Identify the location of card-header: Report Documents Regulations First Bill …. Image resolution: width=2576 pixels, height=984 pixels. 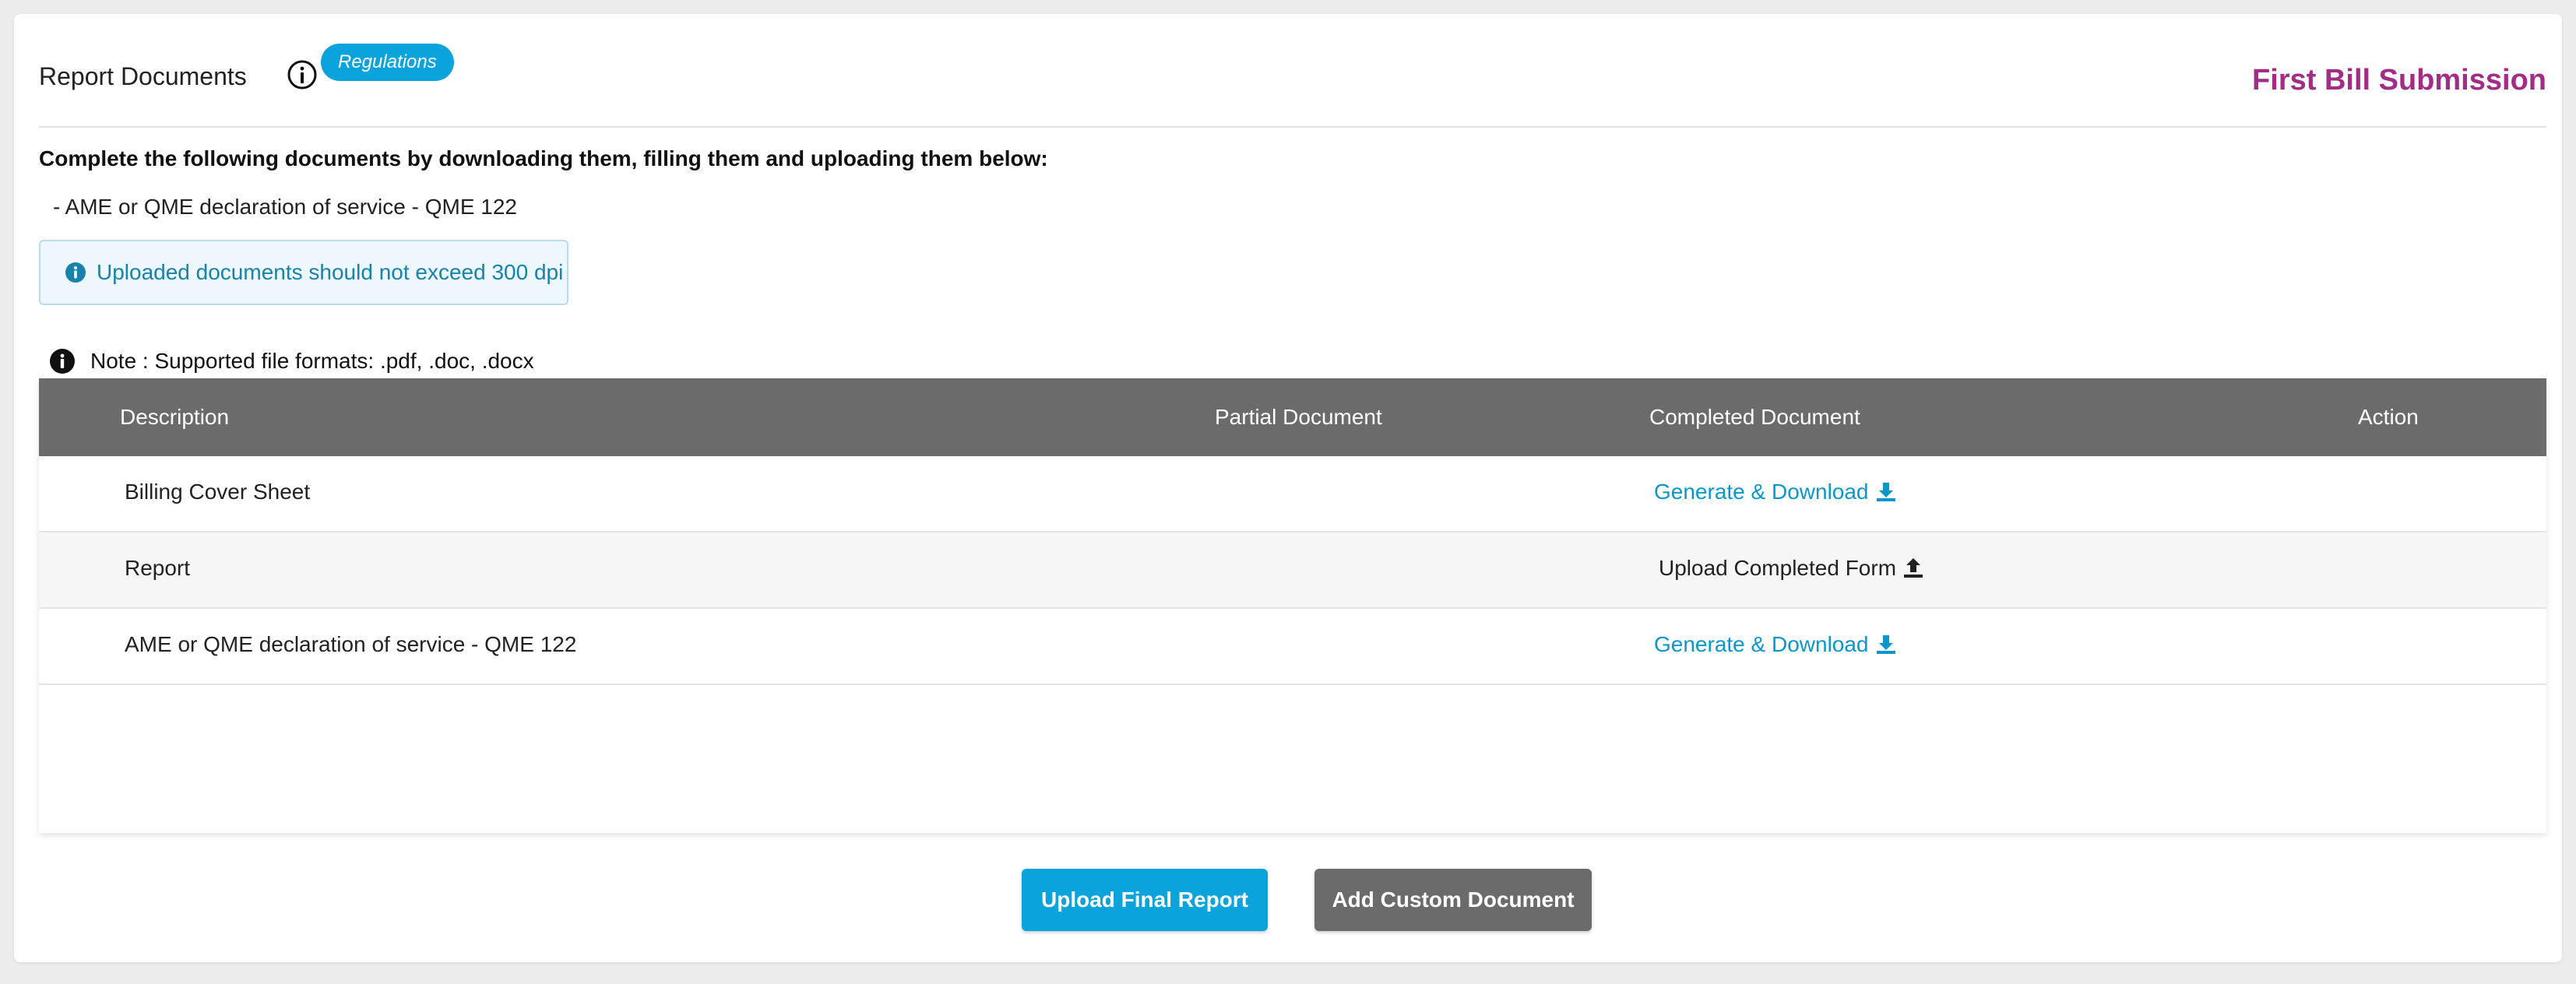
(1292, 84).